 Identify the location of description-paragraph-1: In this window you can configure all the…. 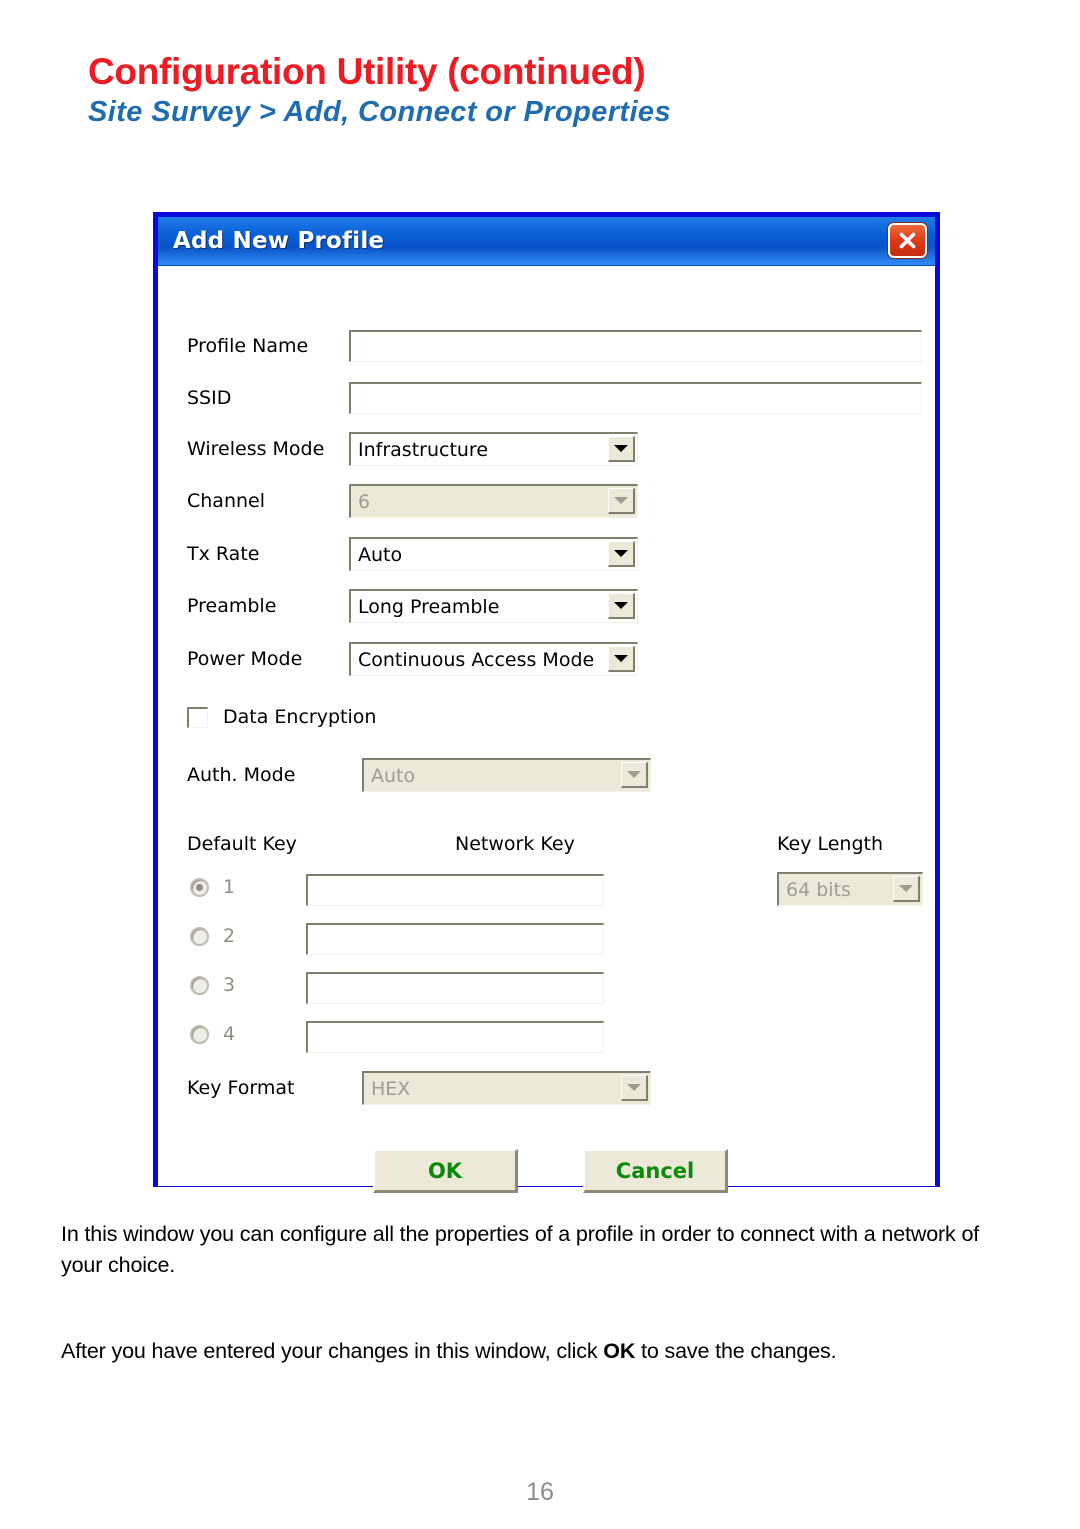
(520, 1249).